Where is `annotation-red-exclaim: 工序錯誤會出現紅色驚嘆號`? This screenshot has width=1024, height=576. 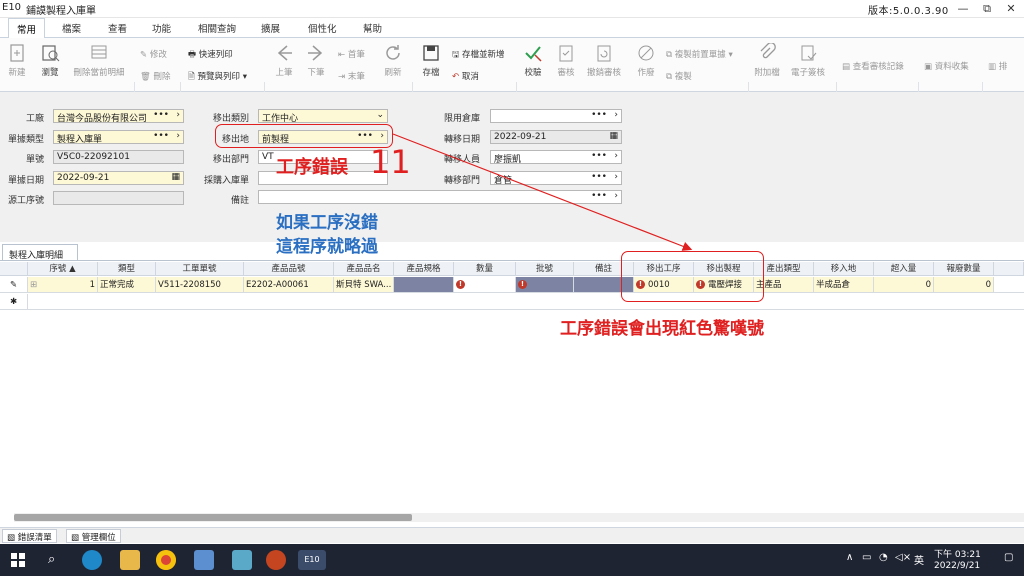 annotation-red-exclaim: 工序錯誤會出現紅色驚嘆號 is located at coordinates (662, 329).